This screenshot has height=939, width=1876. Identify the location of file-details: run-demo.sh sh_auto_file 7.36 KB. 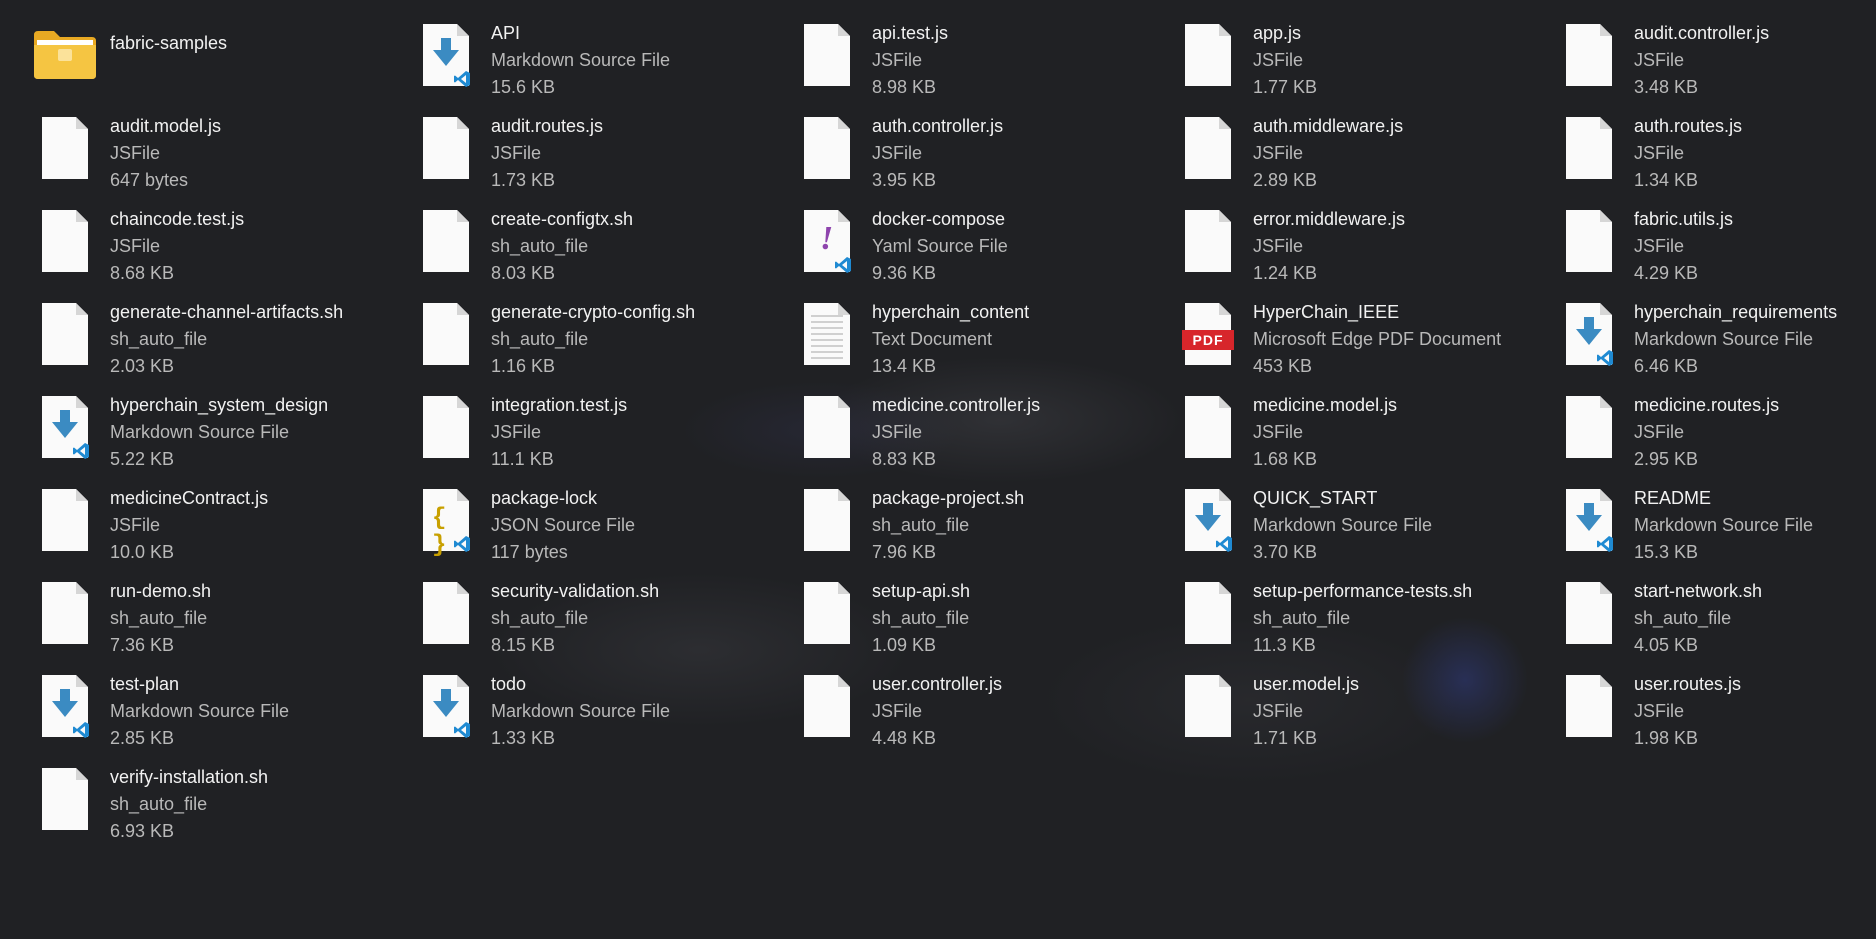
(160, 616).